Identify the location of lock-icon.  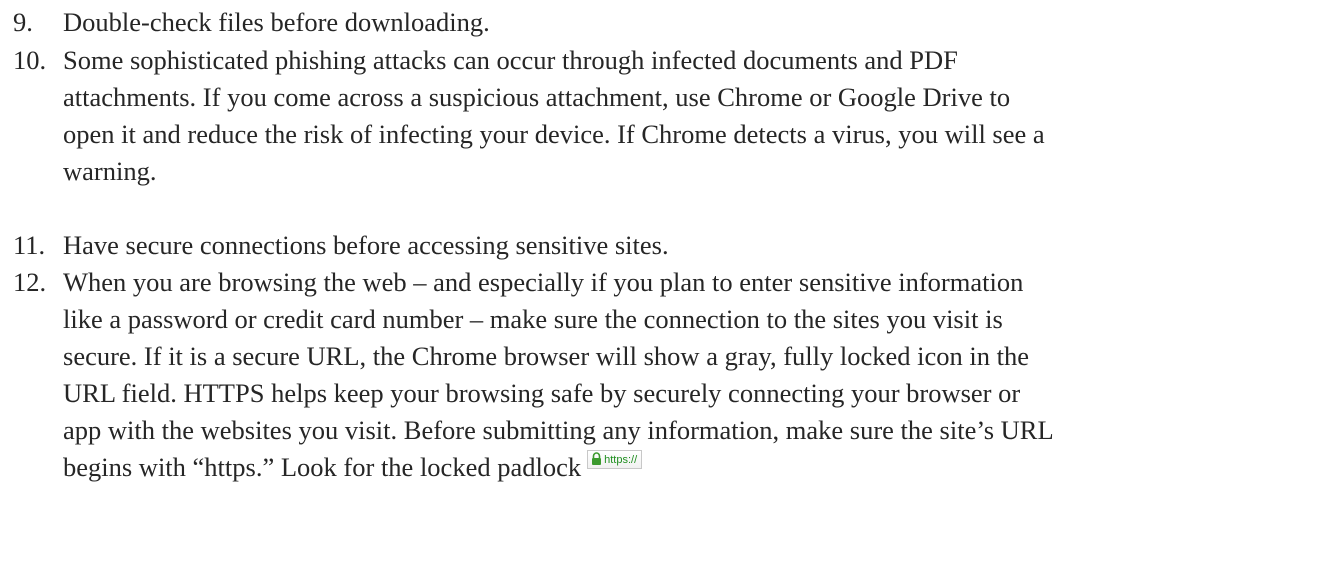
(597, 459).